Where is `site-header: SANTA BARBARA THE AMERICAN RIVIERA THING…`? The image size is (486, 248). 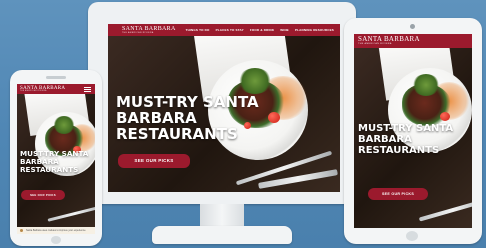
site-header: SANTA BARBARA THE AMERICAN RIVIERA THING… is located at coordinates (224, 30).